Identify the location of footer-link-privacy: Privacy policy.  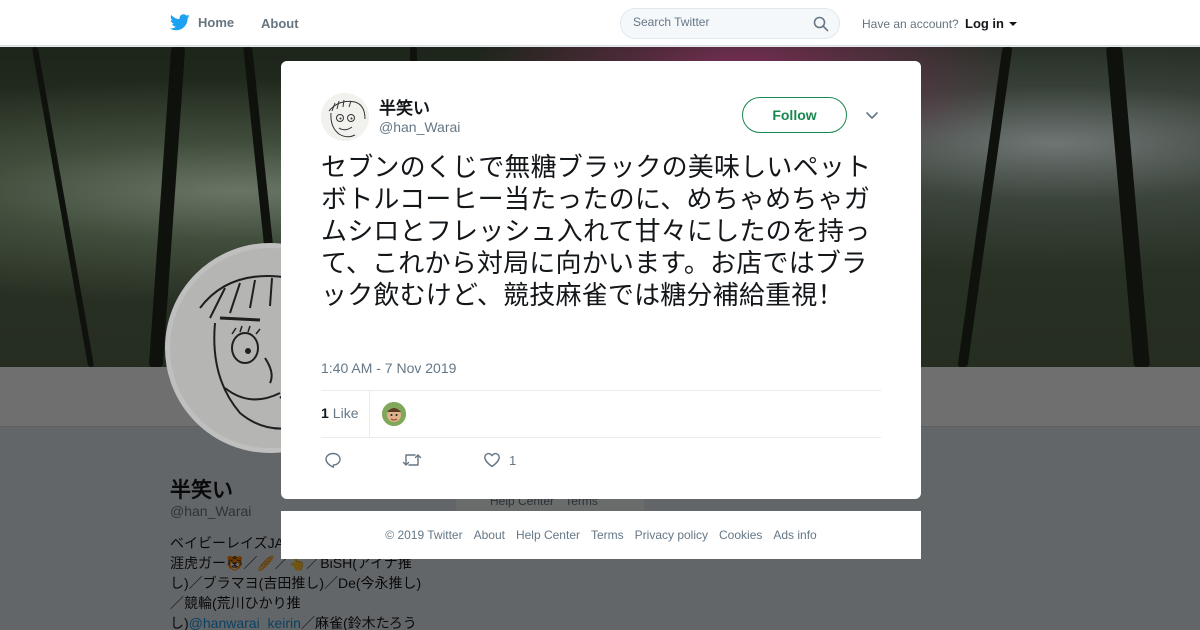
(671, 535).